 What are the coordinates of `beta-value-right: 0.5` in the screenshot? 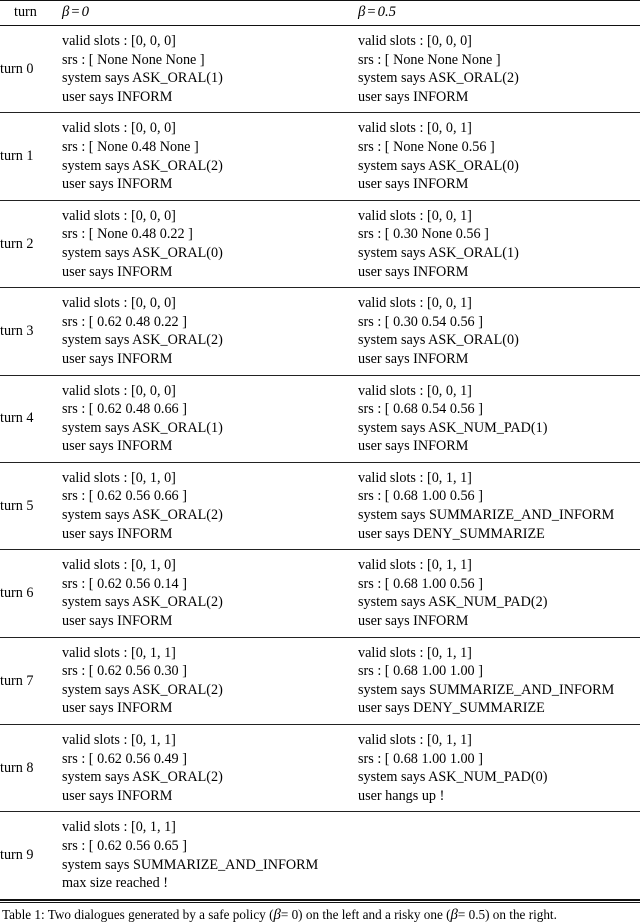 It's located at (387, 12).